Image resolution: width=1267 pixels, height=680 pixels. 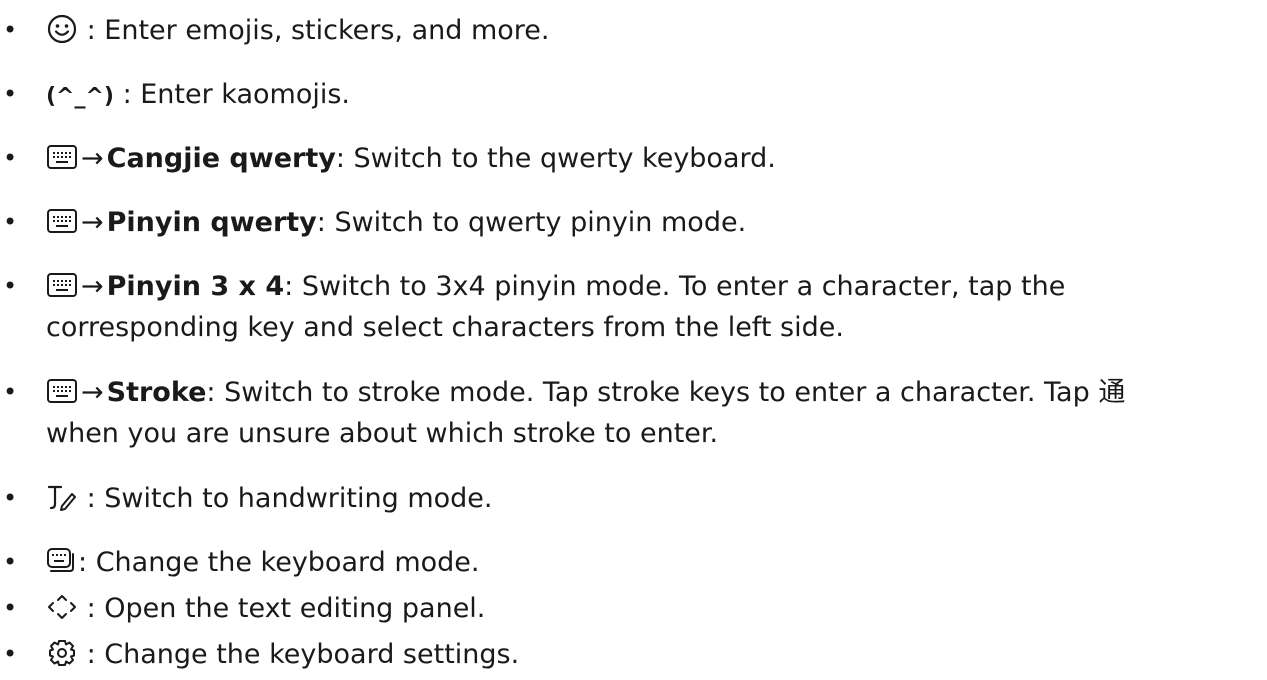 What do you see at coordinates (80, 96) in the screenshot?
I see `kaomoji-icon: (^_^)` at bounding box center [80, 96].